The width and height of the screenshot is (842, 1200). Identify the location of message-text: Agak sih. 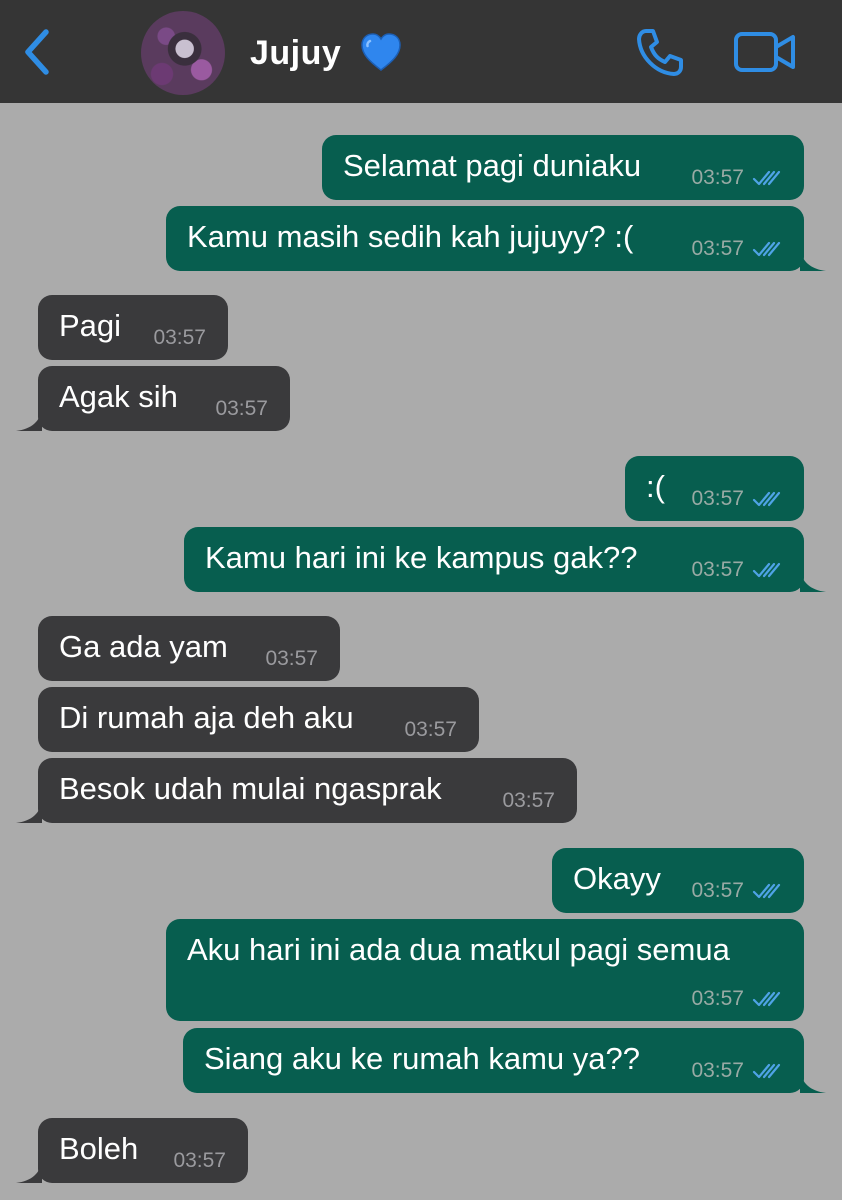
(118, 396).